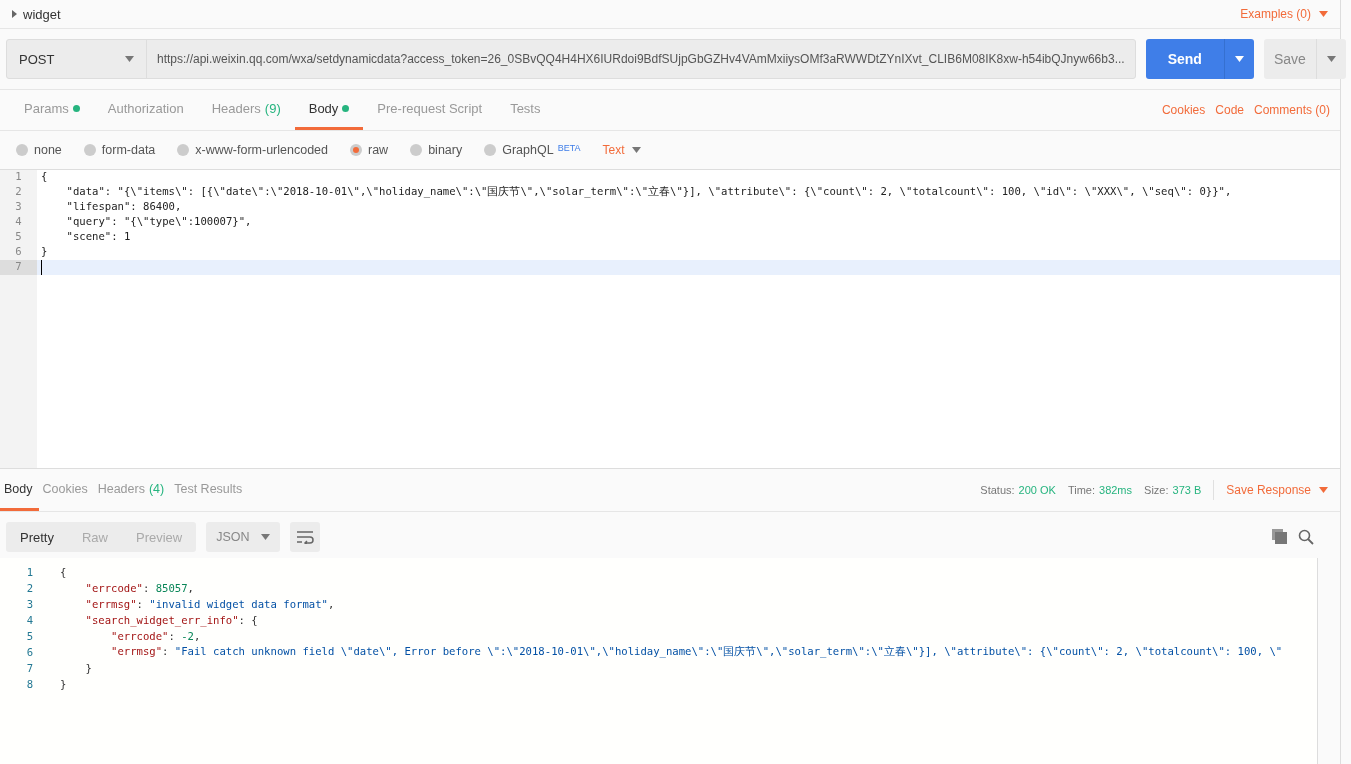  Describe the element at coordinates (30, 636) in the screenshot. I see `line-number: 5` at that location.